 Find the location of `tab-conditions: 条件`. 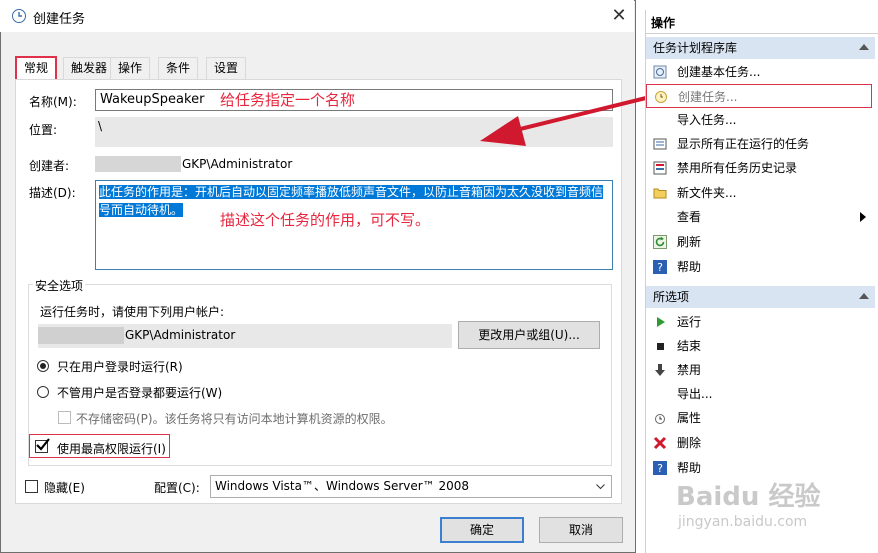

tab-conditions: 条件 is located at coordinates (178, 68).